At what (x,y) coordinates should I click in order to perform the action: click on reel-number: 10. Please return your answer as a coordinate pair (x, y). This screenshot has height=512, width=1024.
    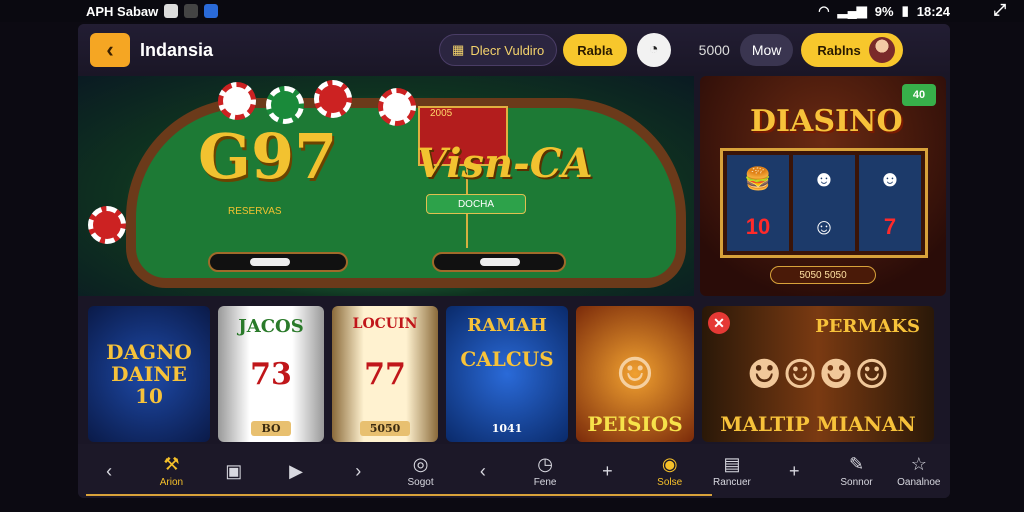
    Looking at the image, I should click on (758, 226).